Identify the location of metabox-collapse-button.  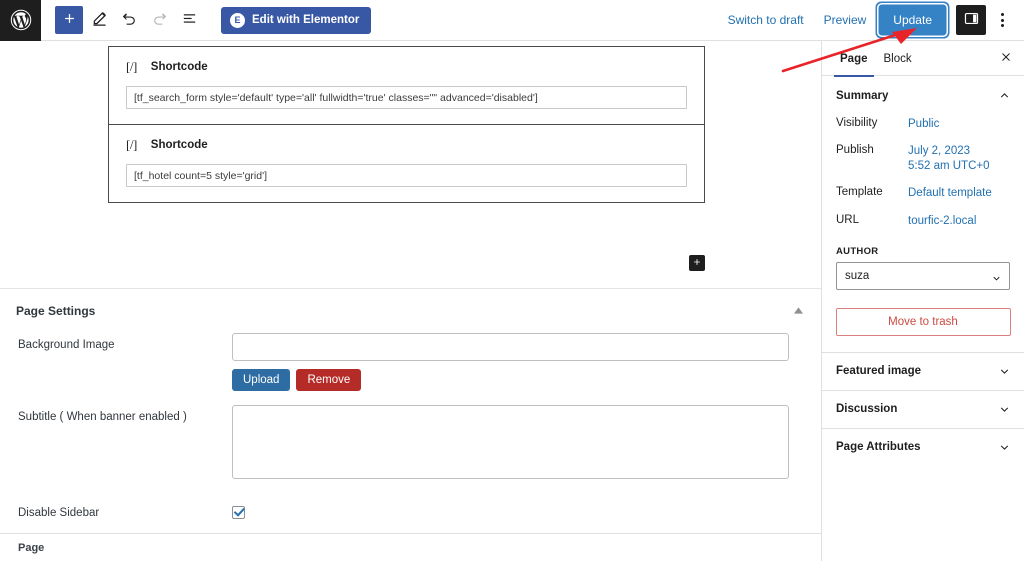
(798, 311).